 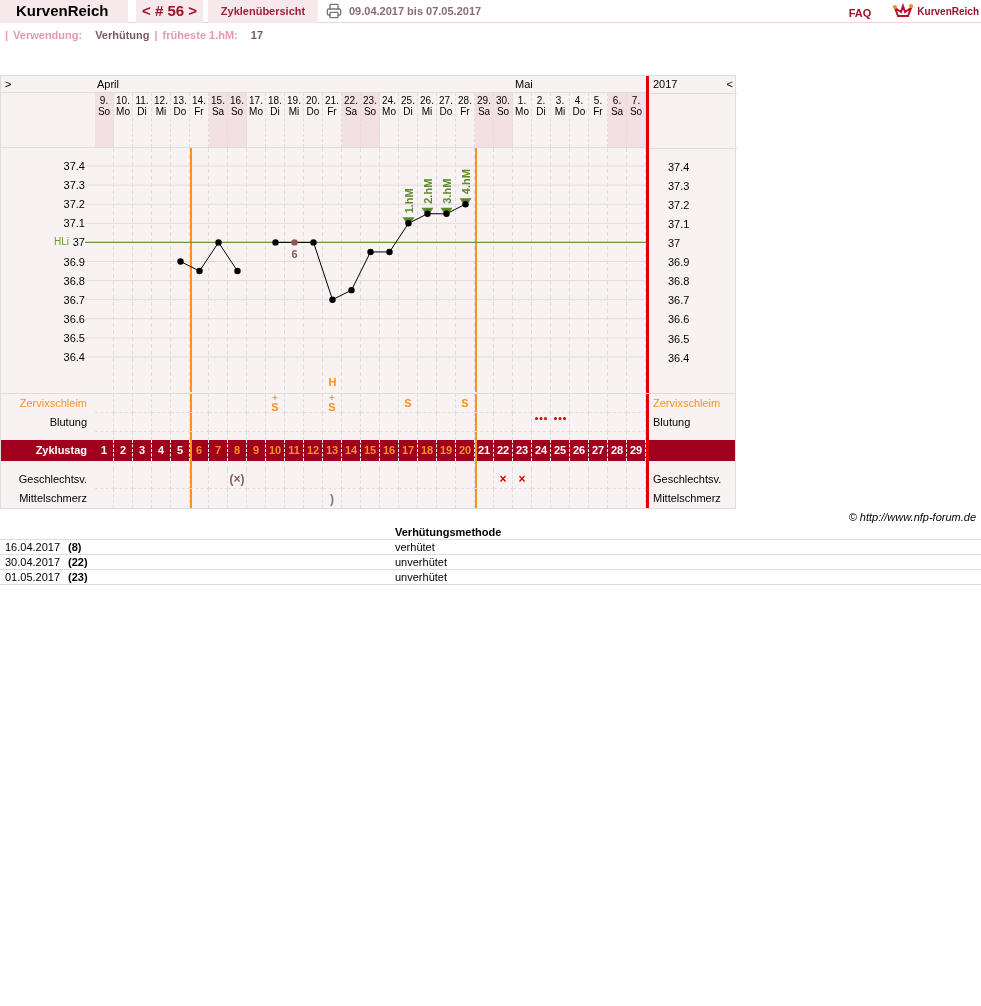 What do you see at coordinates (142, 100) in the screenshot?
I see `x-tick-label: 11.` at bounding box center [142, 100].